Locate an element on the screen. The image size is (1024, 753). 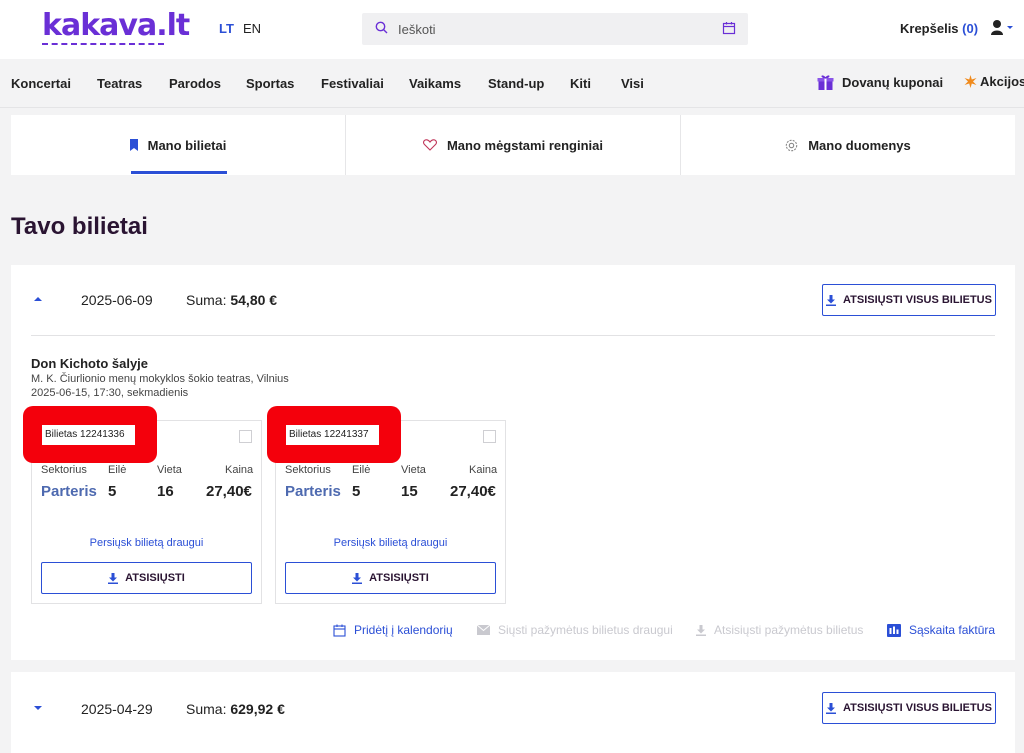
user-icon is located at coordinates (1002, 28).